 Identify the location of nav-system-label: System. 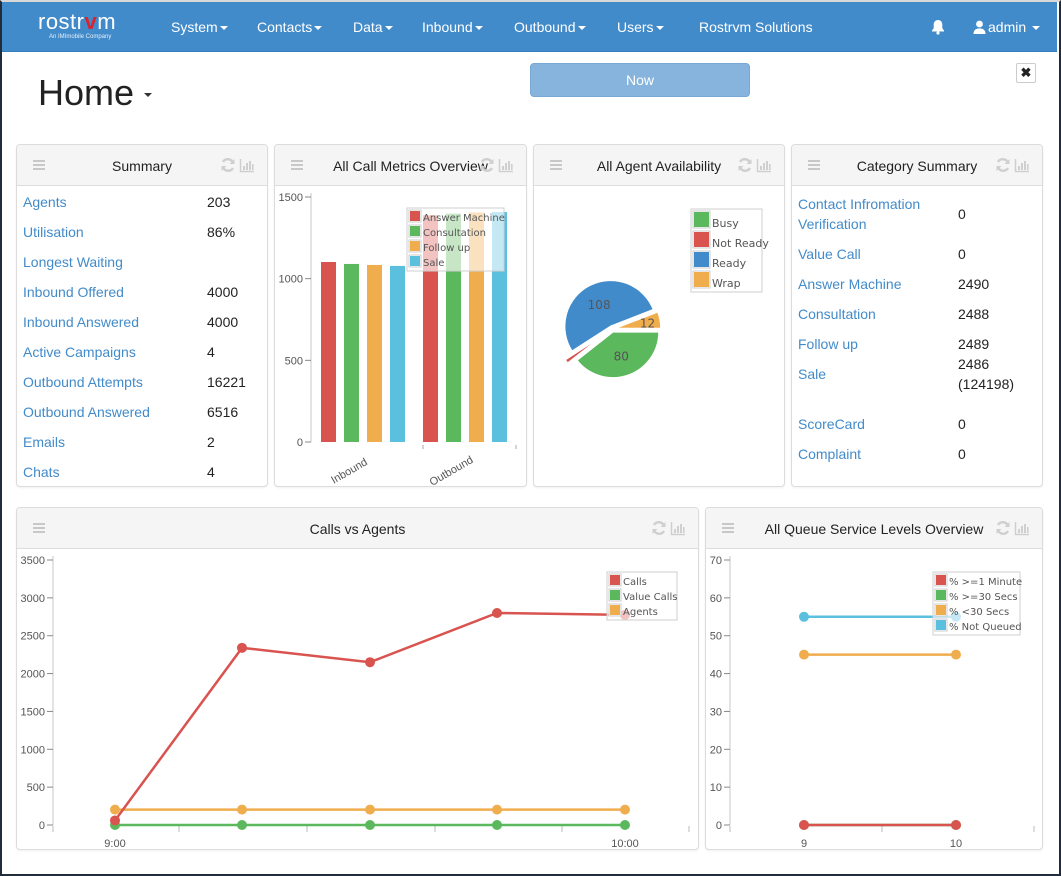
(194, 27).